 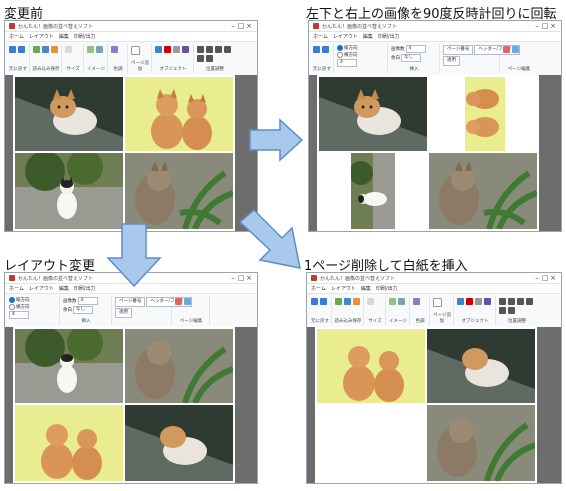 What do you see at coordinates (415, 49) in the screenshot?
I see `image-count-dropdown: 4` at bounding box center [415, 49].